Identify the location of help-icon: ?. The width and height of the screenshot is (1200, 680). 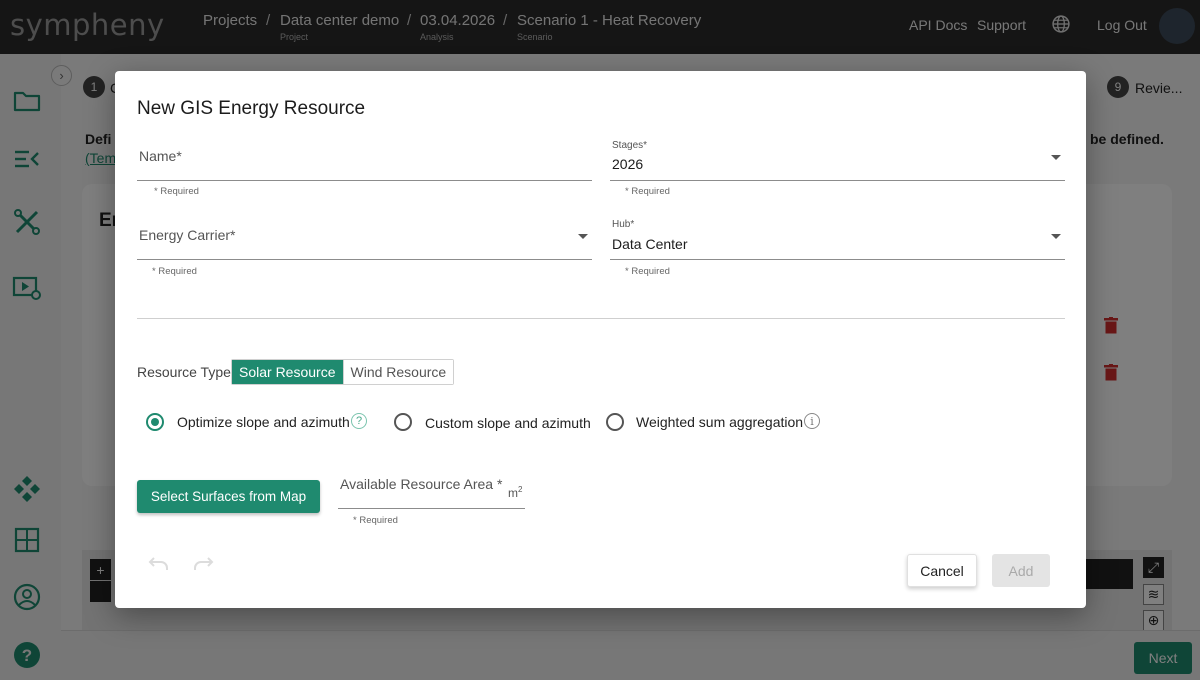
(359, 421).